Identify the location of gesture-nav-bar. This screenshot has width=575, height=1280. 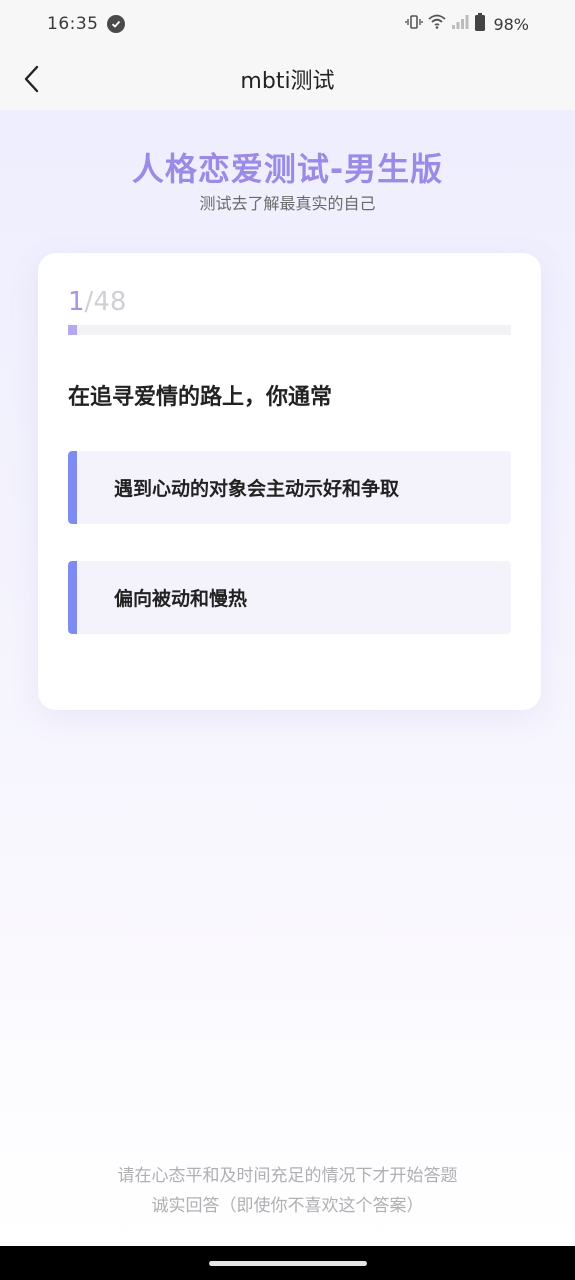
(287, 1263).